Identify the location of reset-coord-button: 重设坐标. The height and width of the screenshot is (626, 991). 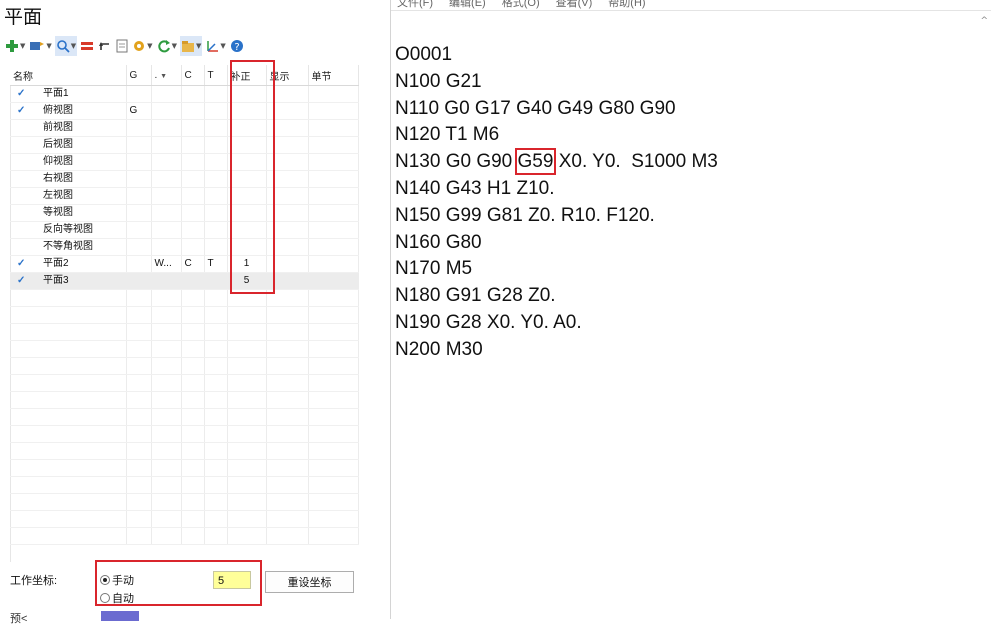
(309, 582).